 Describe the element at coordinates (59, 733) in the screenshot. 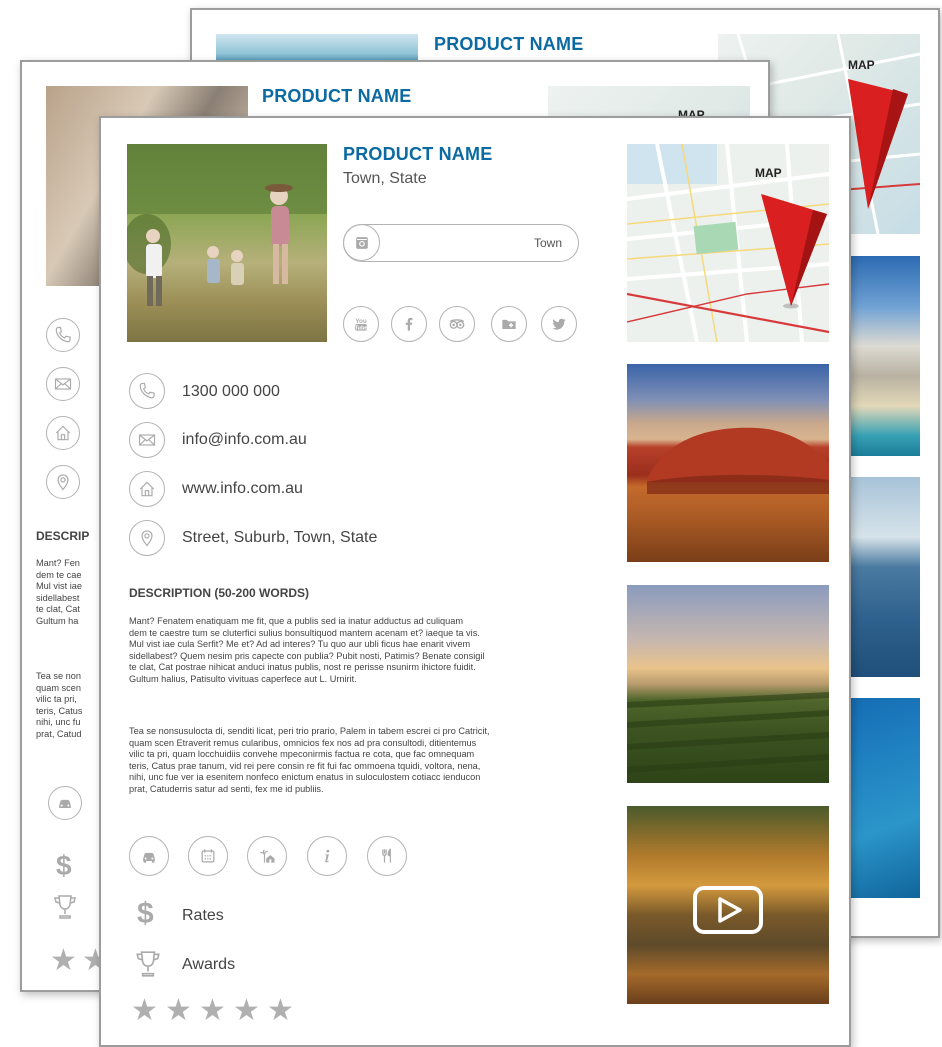

I see `mid-desc-line: prat, Catud` at that location.